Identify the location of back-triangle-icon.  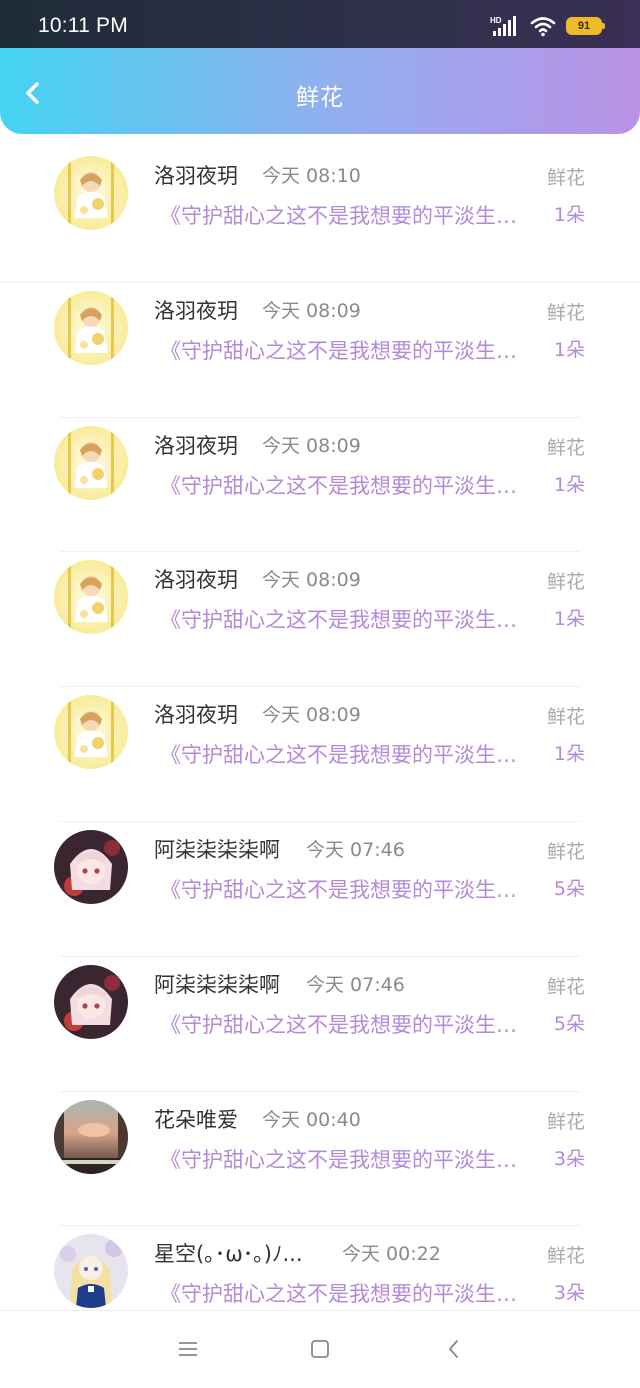
(454, 1352).